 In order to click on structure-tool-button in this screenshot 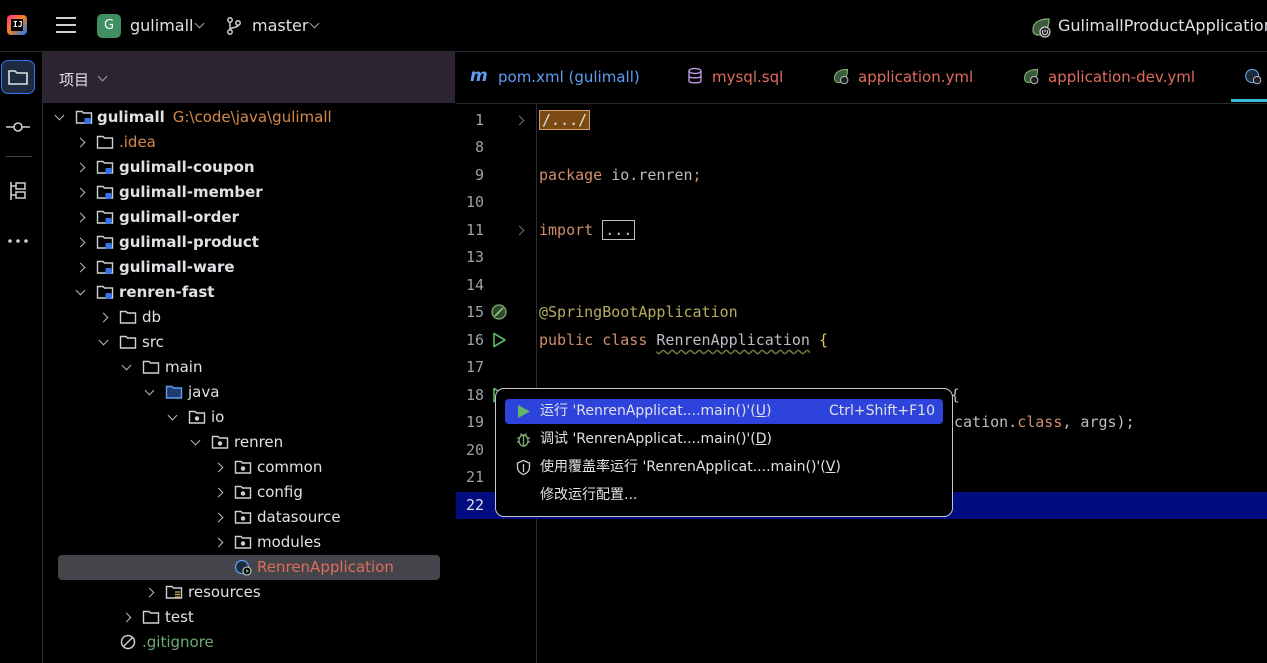, I will do `click(18, 191)`.